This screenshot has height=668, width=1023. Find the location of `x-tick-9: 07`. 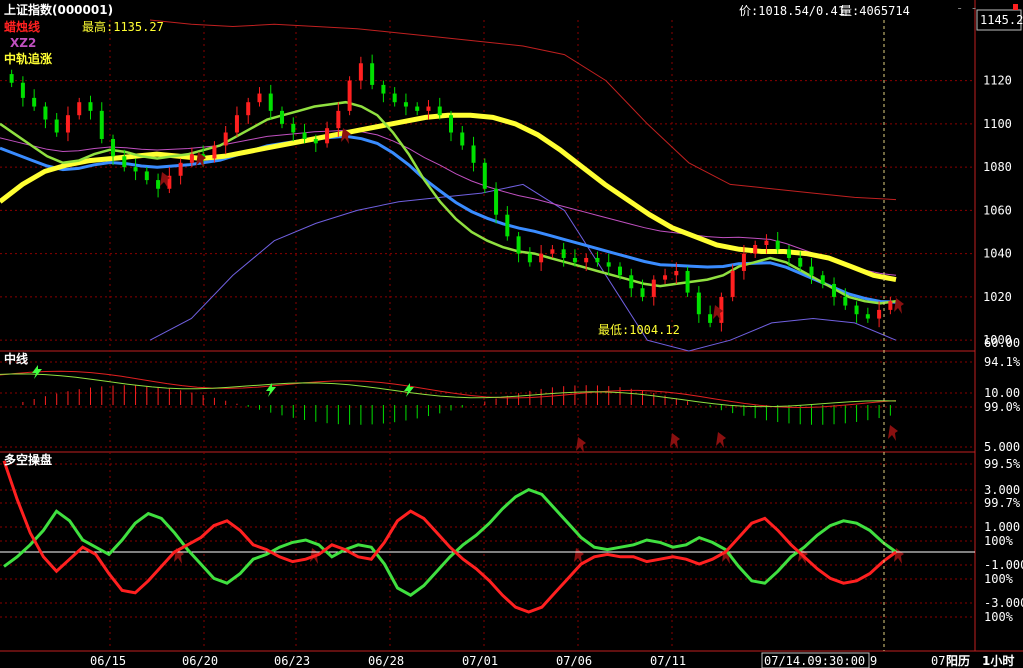

x-tick-9: 07 is located at coordinates (938, 661).